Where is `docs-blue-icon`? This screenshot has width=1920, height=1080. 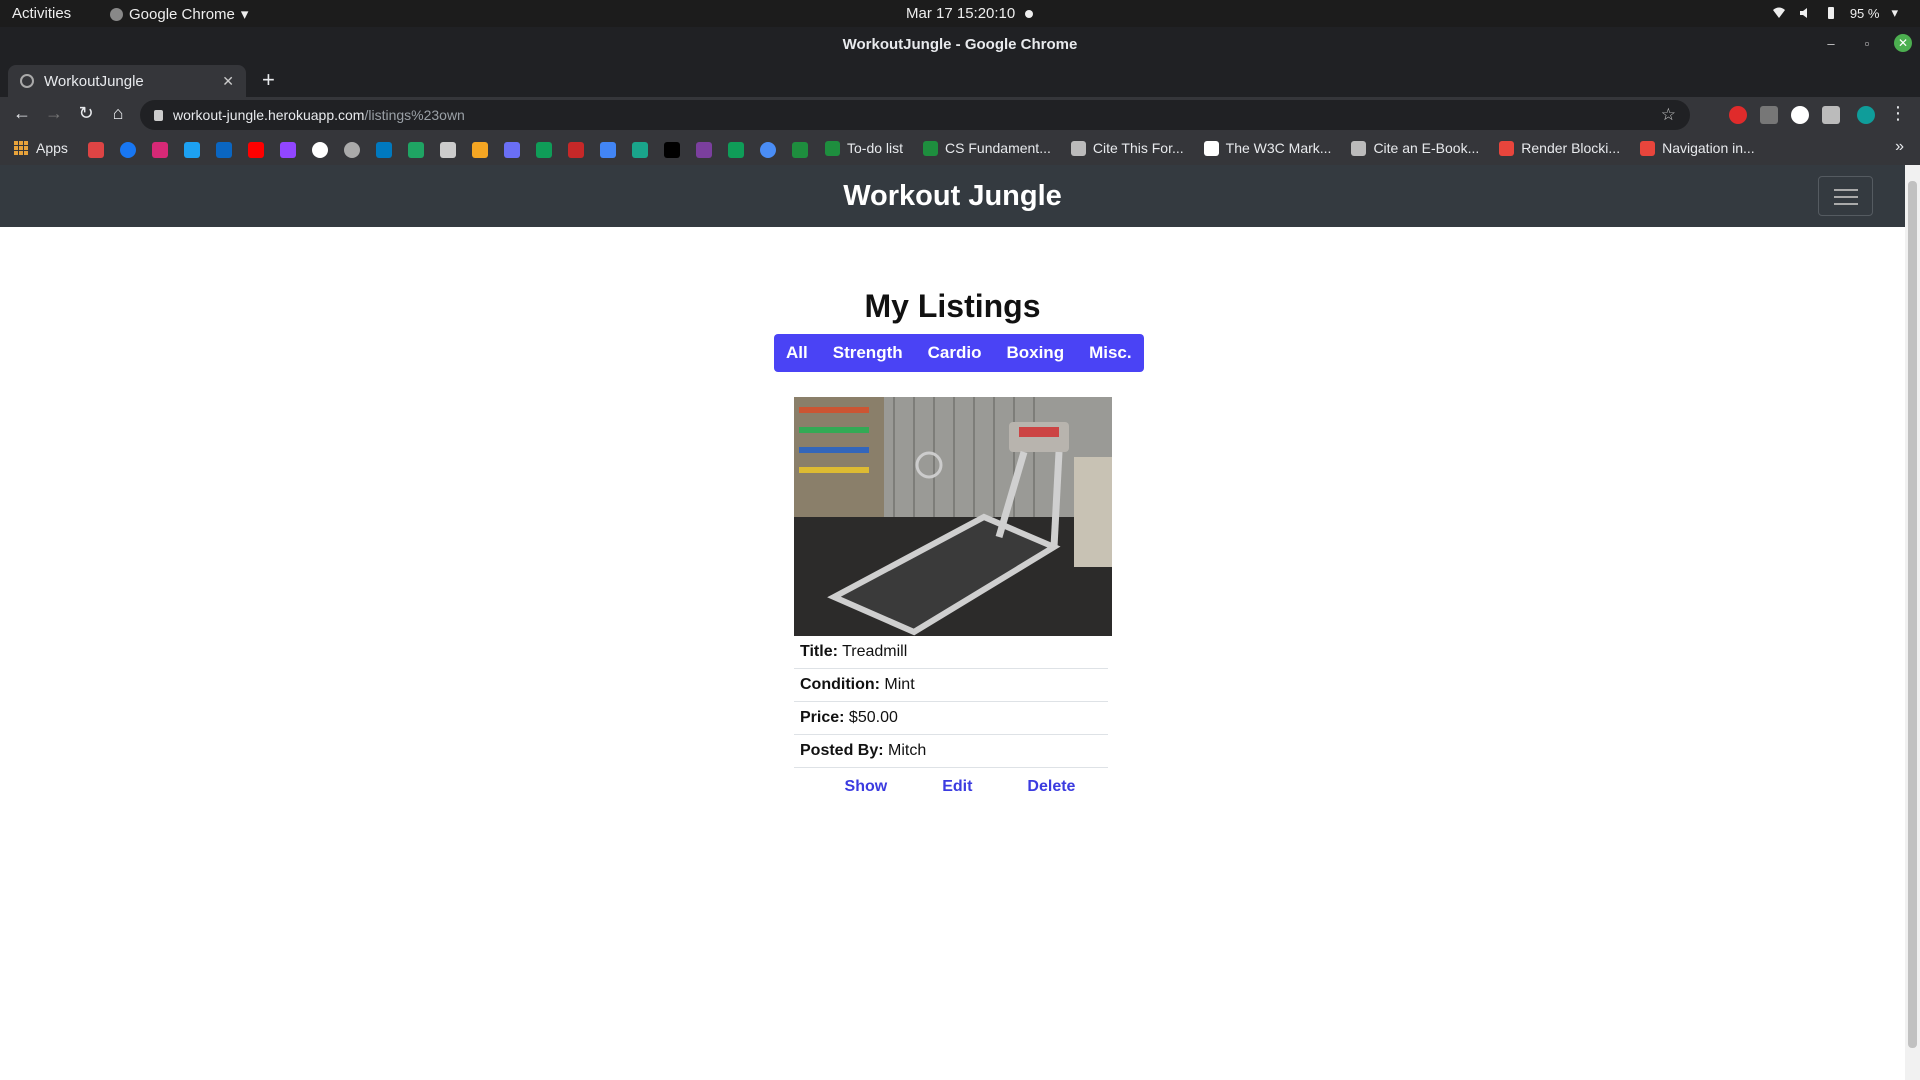 docs-blue-icon is located at coordinates (608, 150).